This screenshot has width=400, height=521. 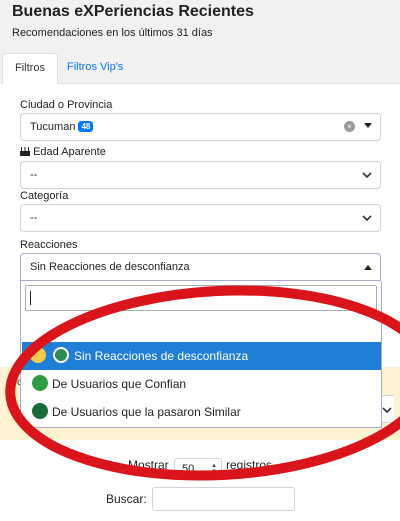 What do you see at coordinates (349, 126) in the screenshot?
I see `clear-icon: ×` at bounding box center [349, 126].